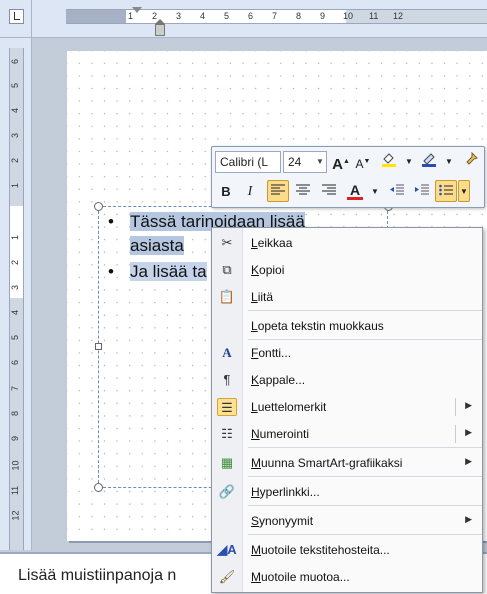  What do you see at coordinates (347, 521) in the screenshot?
I see `menu-item-synonyms: Synonyymit ▶` at bounding box center [347, 521].